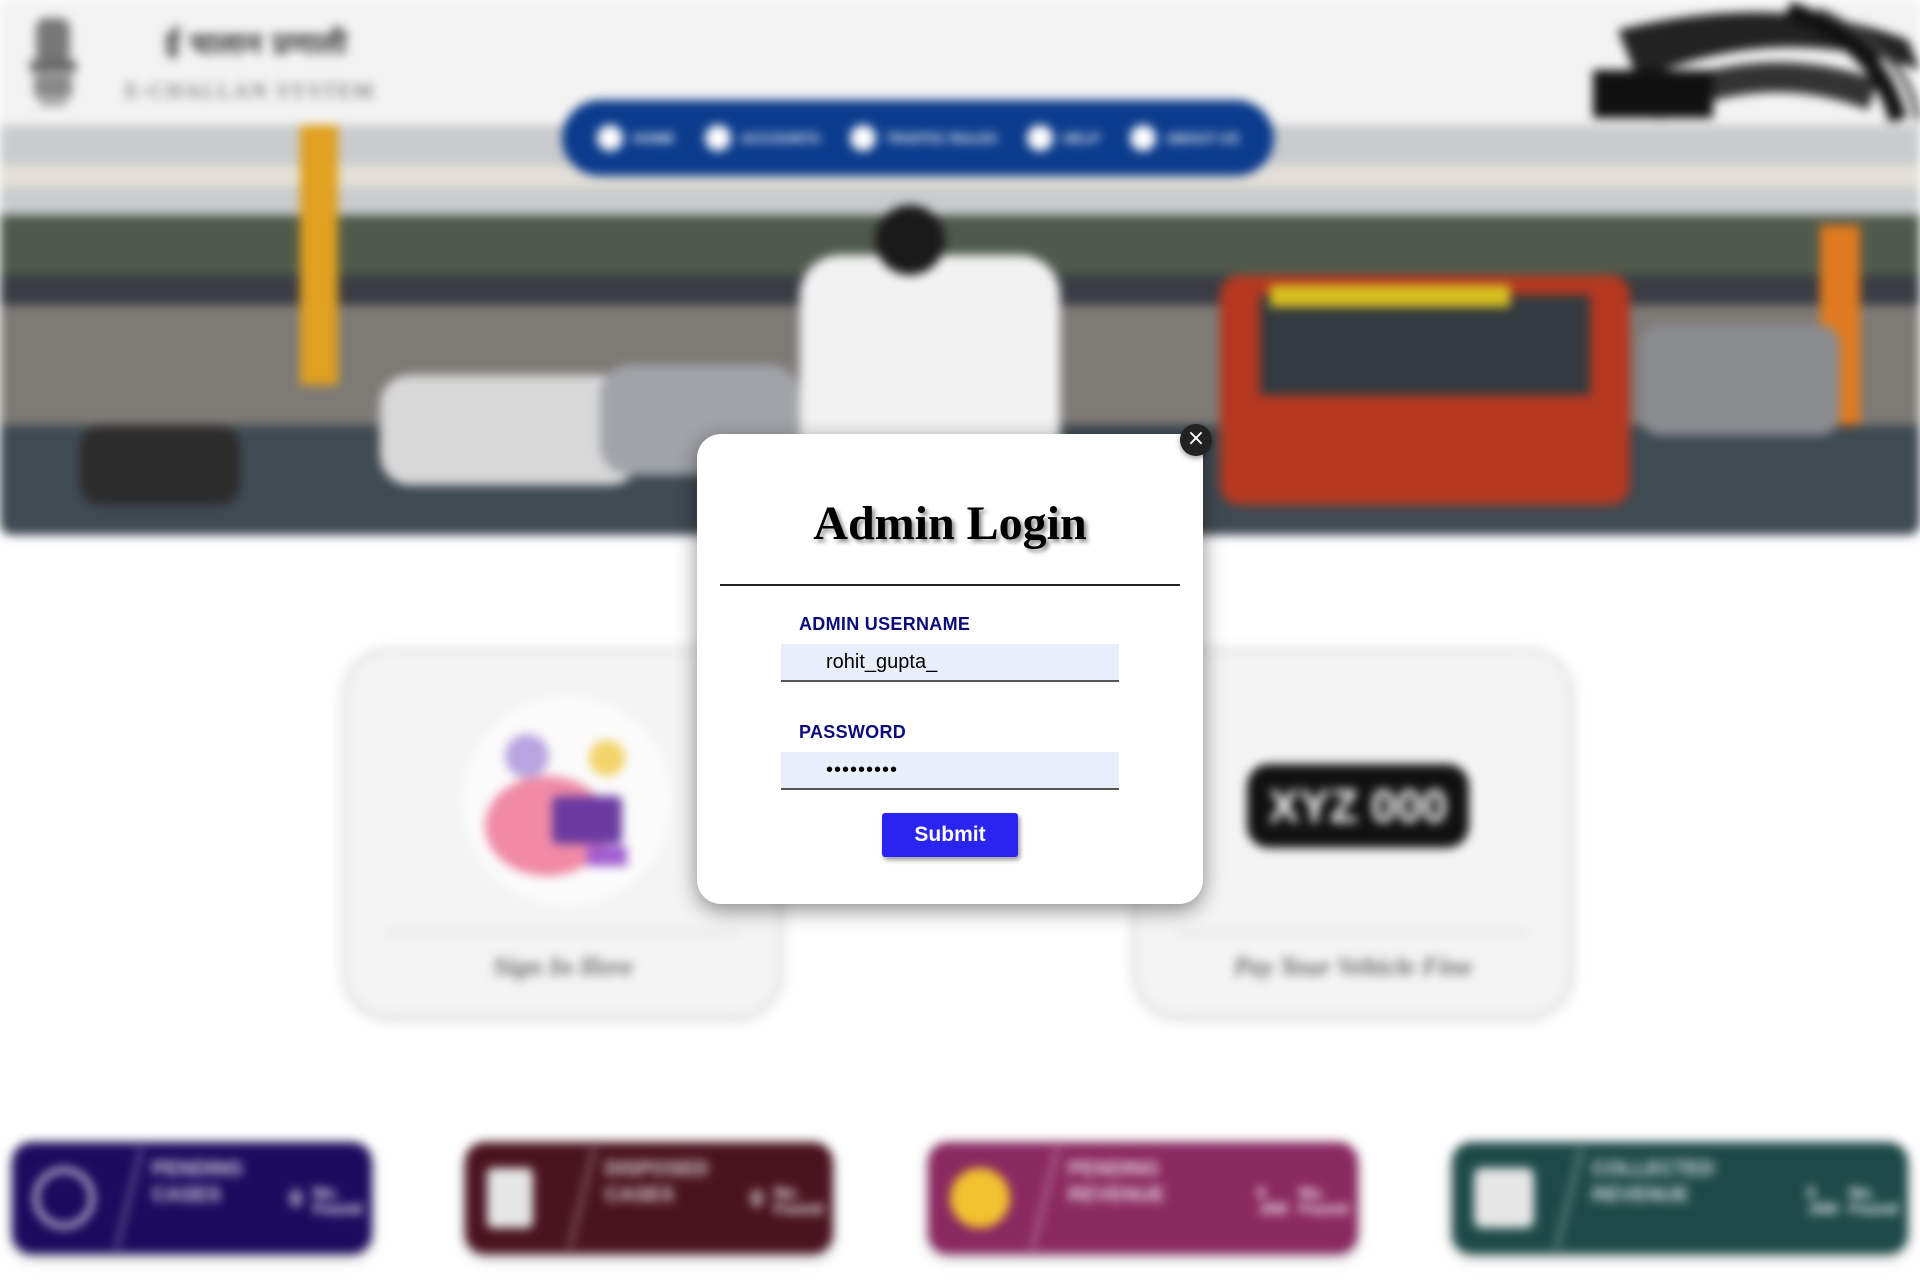  Describe the element at coordinates (1081, 138) in the screenshot. I see `nav-label: HELP` at that location.